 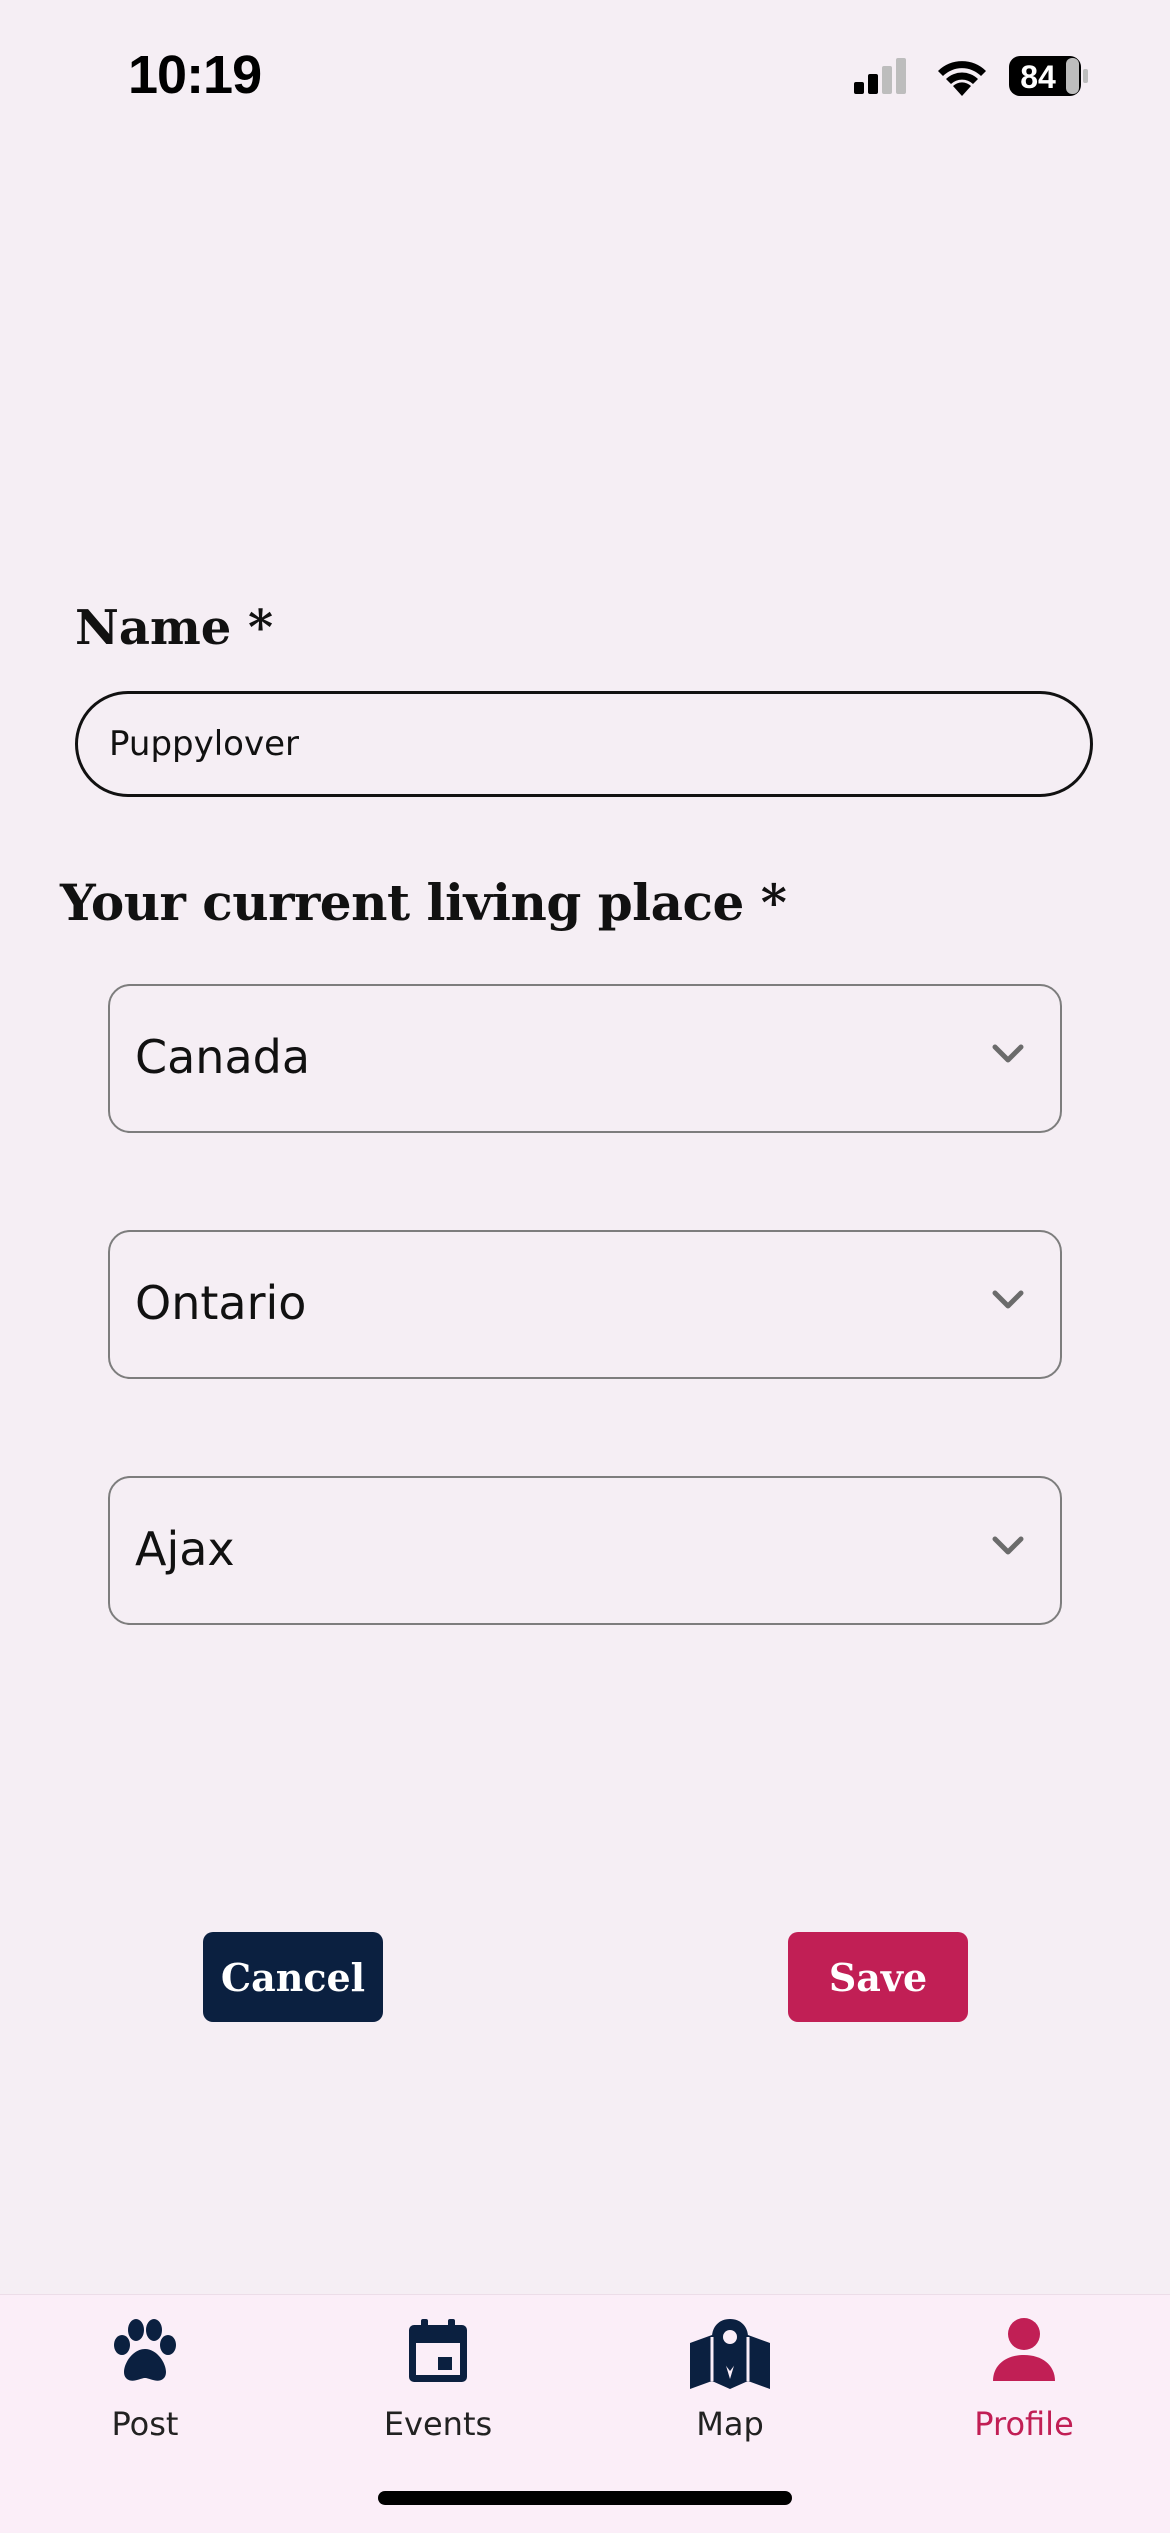 I want to click on battery-icon: 84, so click(x=1049, y=78).